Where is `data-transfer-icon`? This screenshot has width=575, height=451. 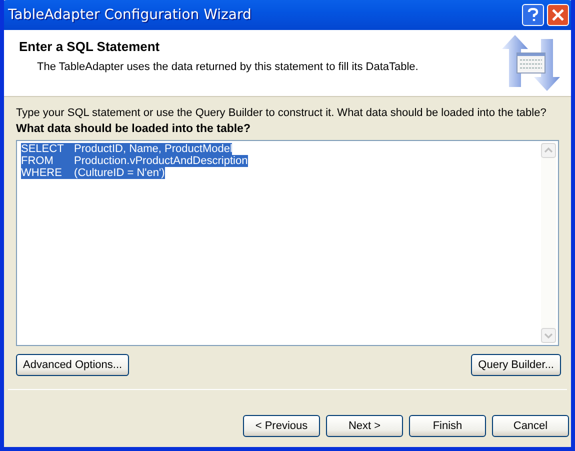 data-transfer-icon is located at coordinates (531, 63).